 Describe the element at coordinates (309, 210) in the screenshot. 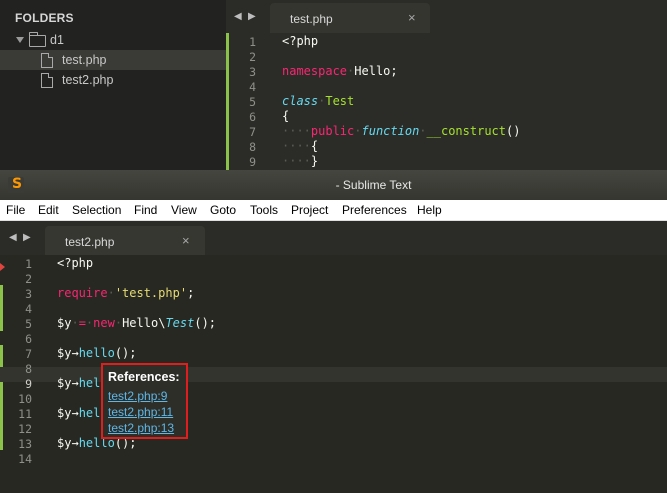

I see `menu-project: Project` at that location.